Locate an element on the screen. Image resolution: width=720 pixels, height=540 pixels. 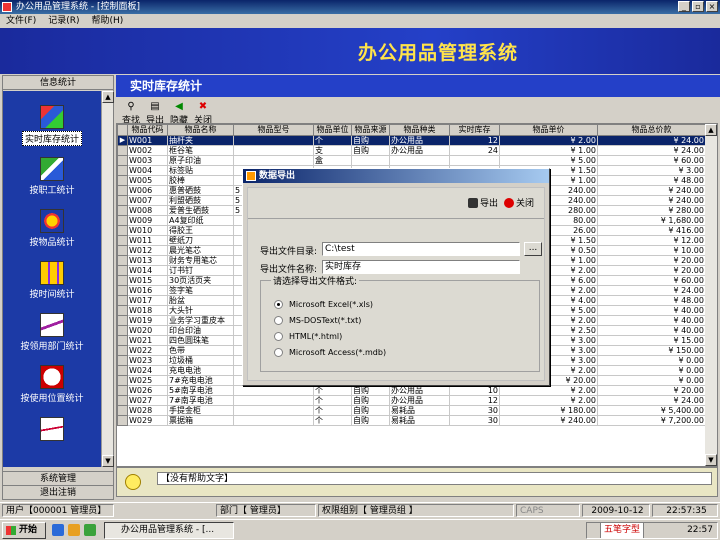
table-cell: ¥ 180.00 is located at coordinates (548, 410).